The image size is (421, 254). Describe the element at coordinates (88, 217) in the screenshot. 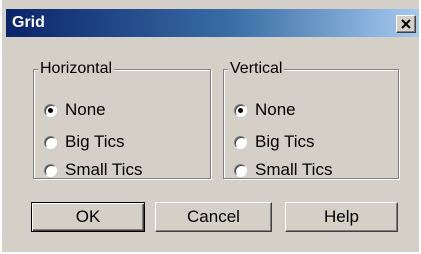

I see `ok-button: OK` at that location.